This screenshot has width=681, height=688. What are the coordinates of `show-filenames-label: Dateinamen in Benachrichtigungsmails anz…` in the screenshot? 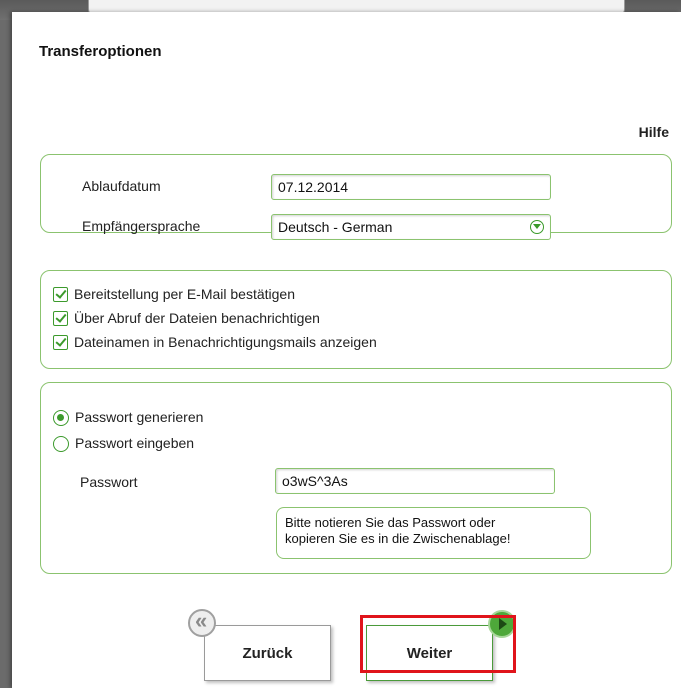 It's located at (225, 342).